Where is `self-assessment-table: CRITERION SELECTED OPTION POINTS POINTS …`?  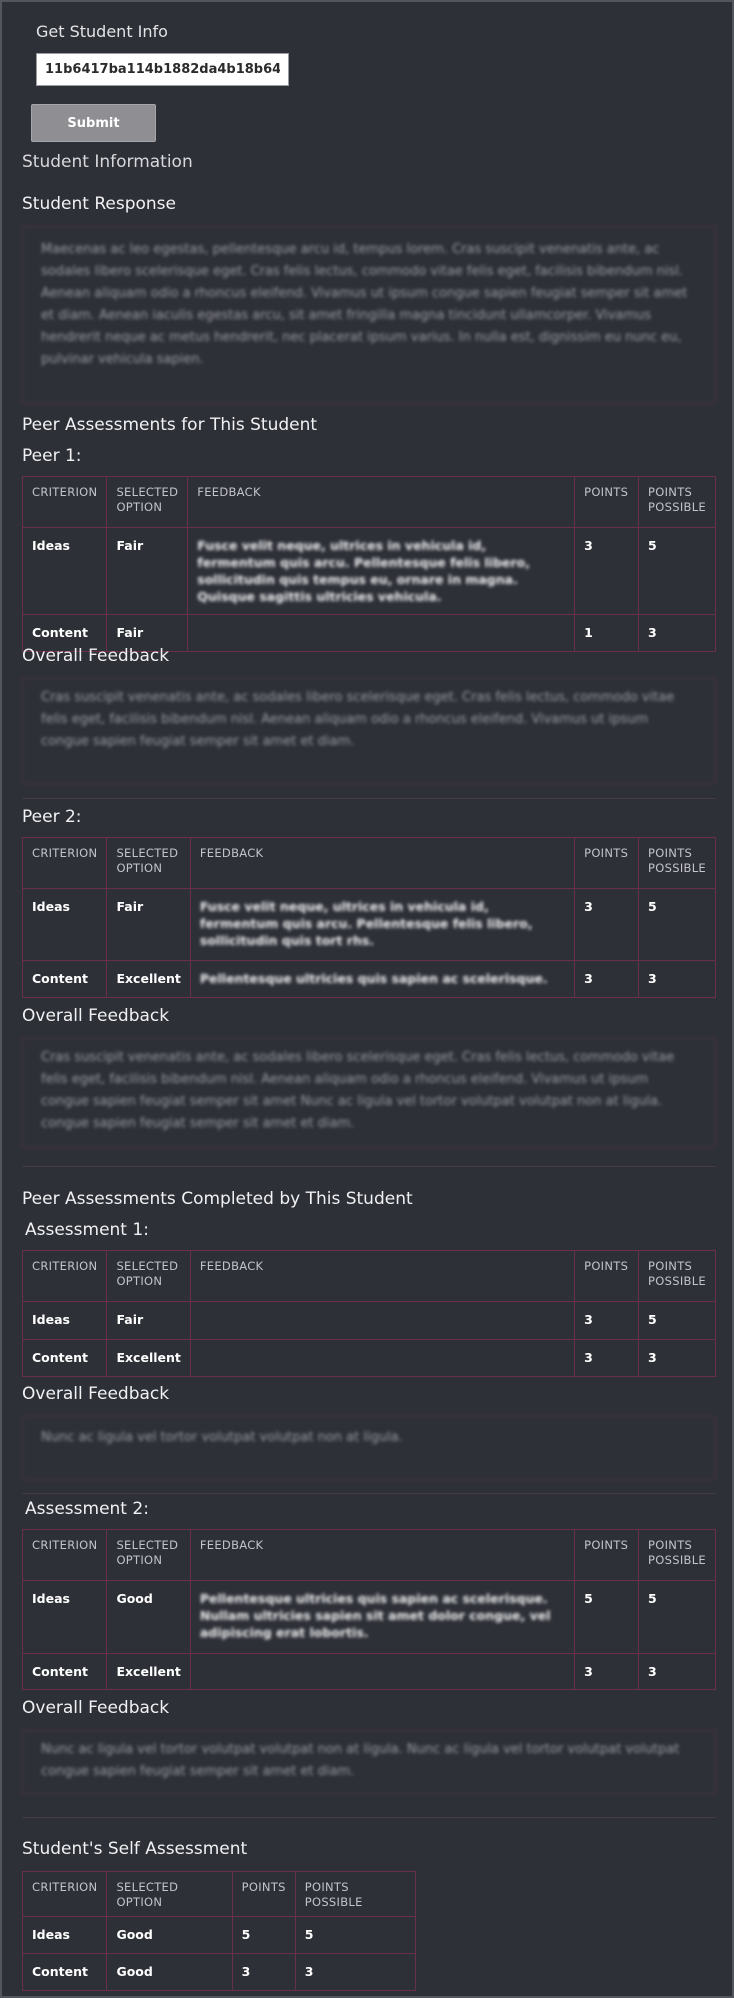 self-assessment-table: CRITERION SELECTED OPTION POINTS POINTS … is located at coordinates (219, 1931).